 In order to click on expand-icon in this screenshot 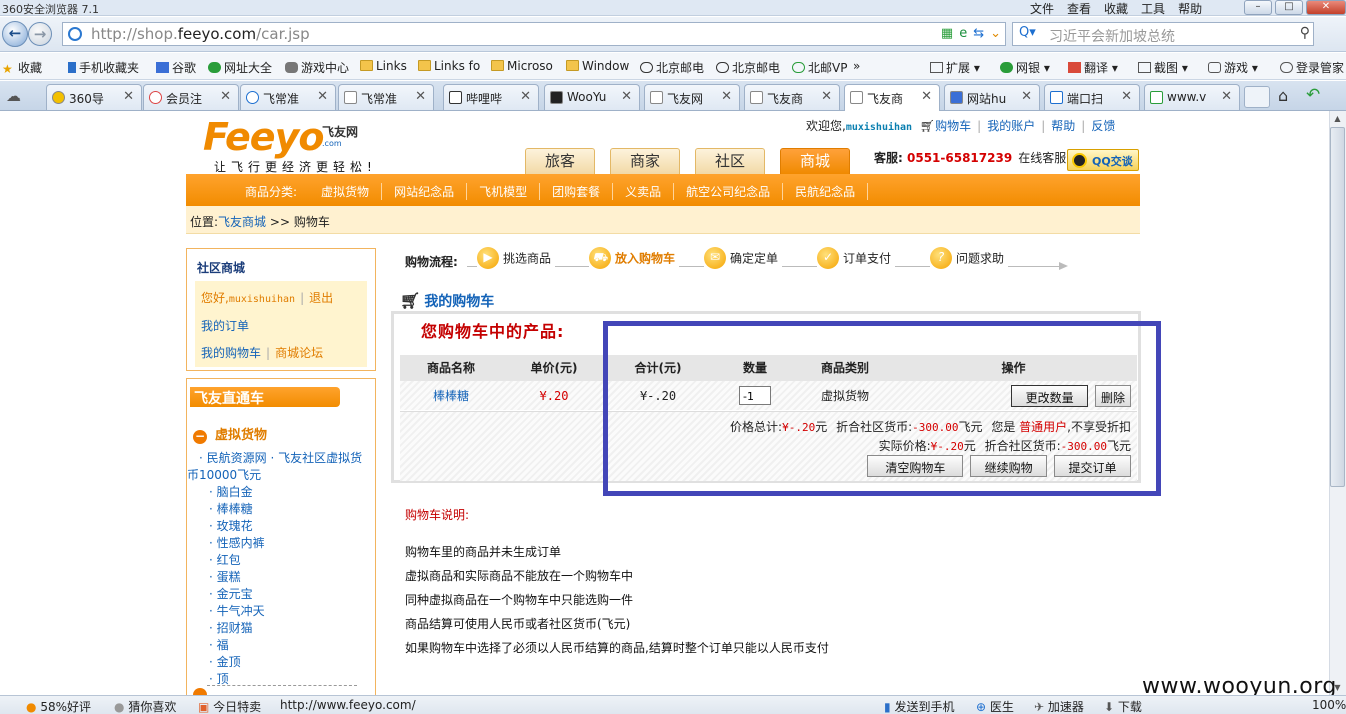, I will do `click(200, 691)`.